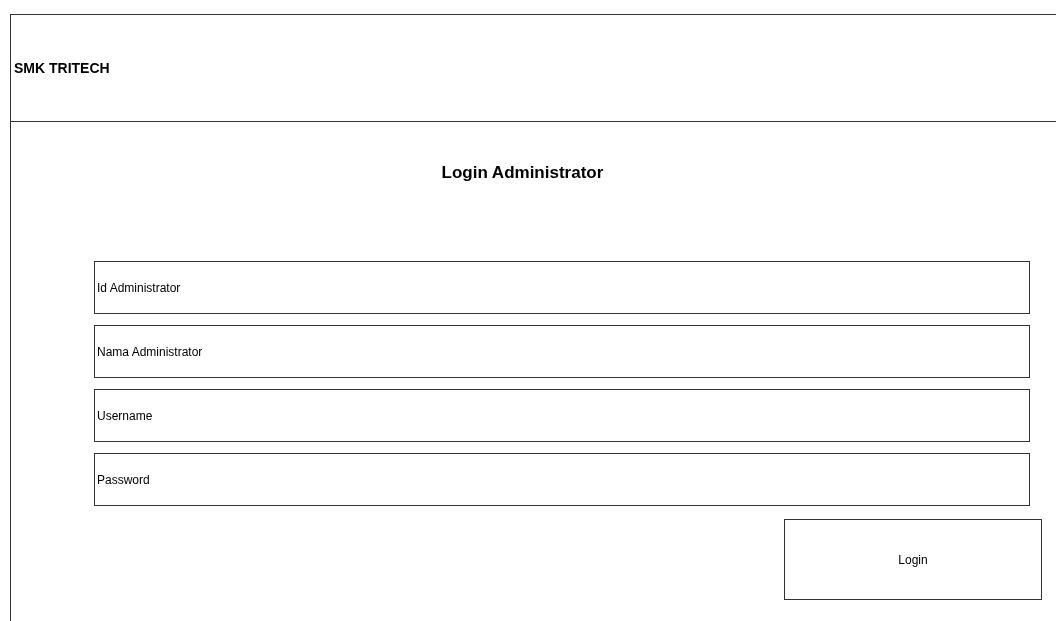 The height and width of the screenshot is (621, 1056). I want to click on input-field: Username, so click(562, 415).